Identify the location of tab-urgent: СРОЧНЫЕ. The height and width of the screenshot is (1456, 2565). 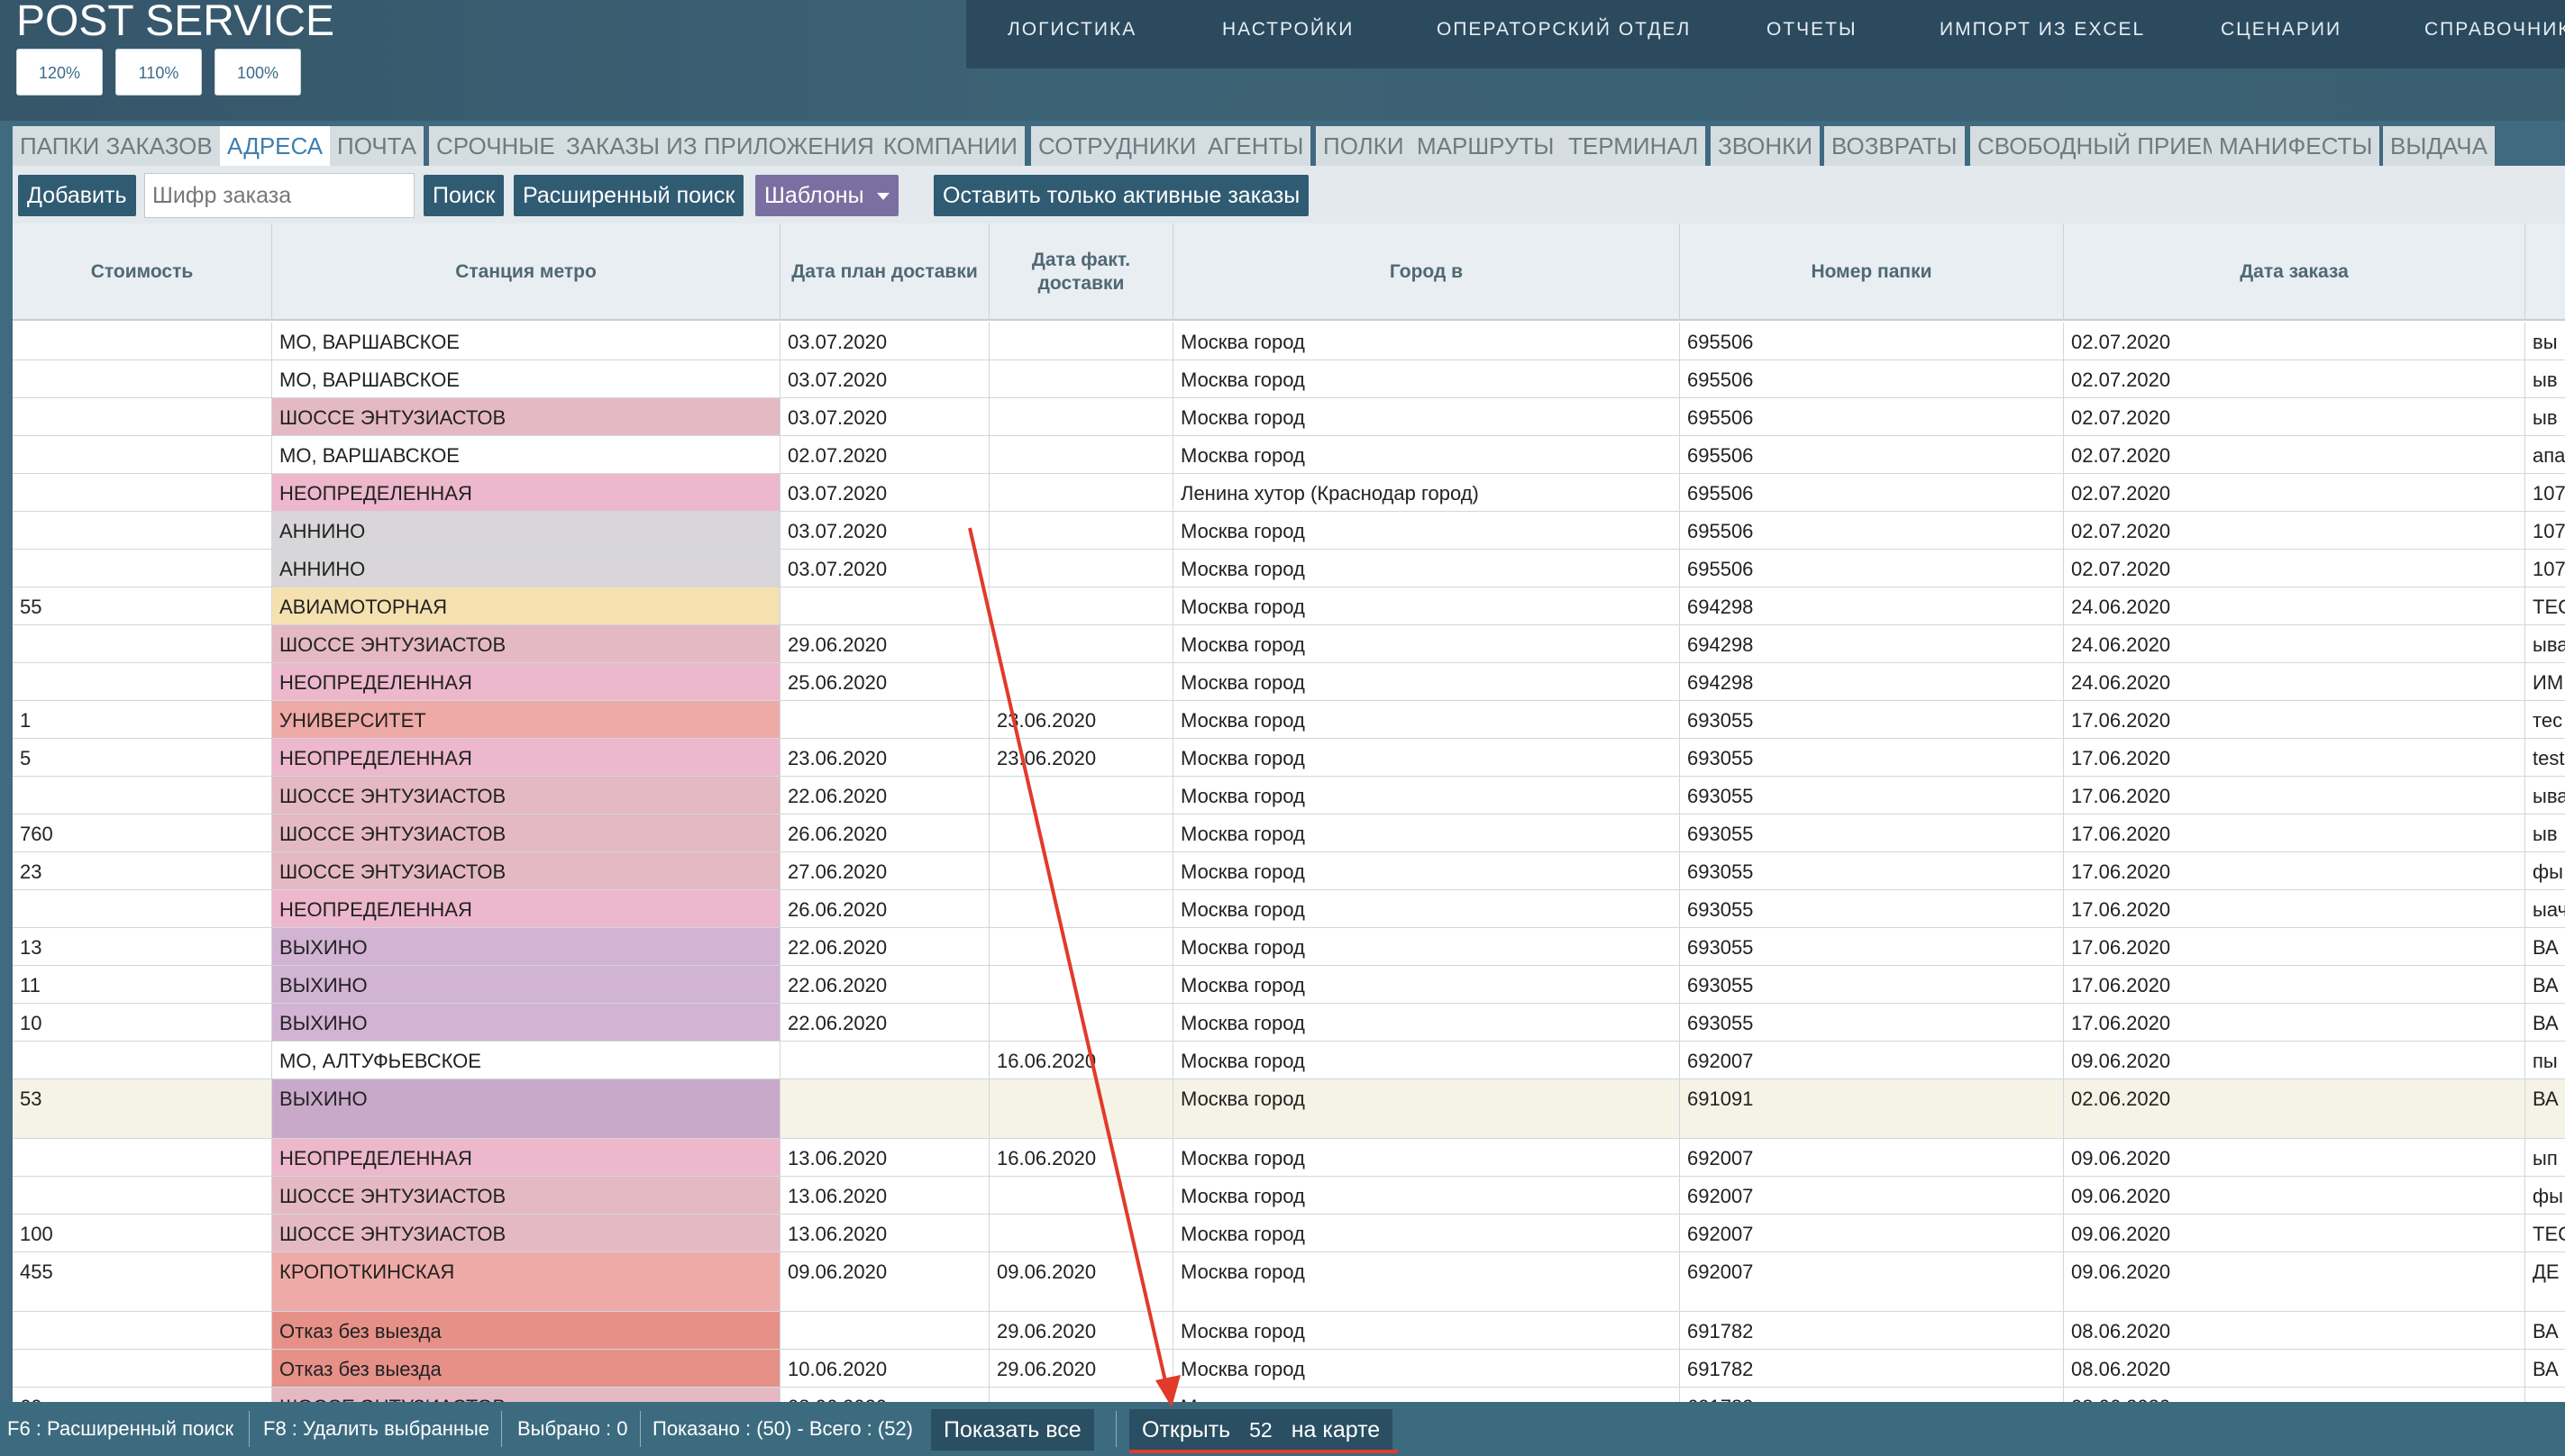
(498, 146).